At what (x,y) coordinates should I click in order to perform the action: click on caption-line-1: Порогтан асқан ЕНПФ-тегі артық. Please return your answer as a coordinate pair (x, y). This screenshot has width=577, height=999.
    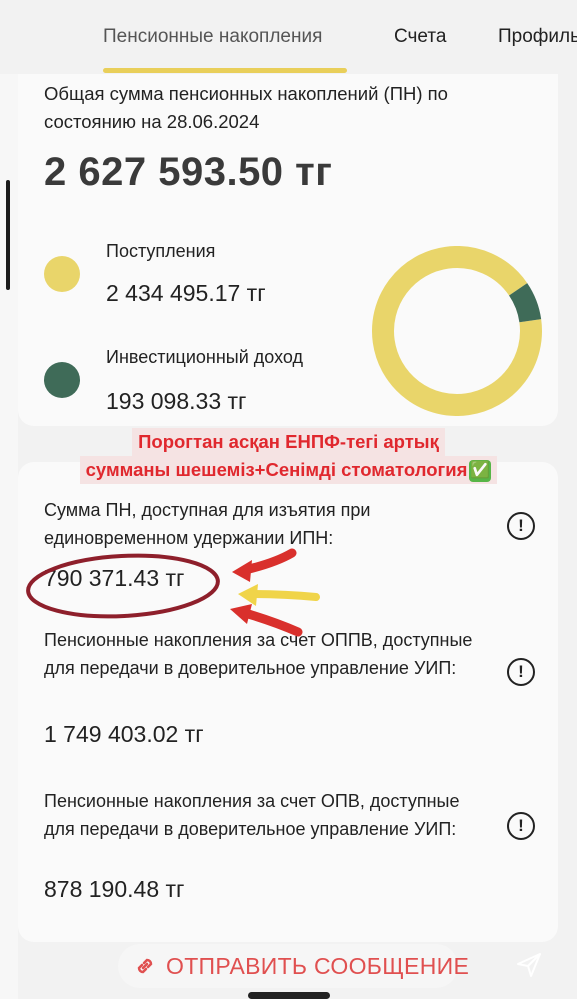
    Looking at the image, I should click on (288, 442).